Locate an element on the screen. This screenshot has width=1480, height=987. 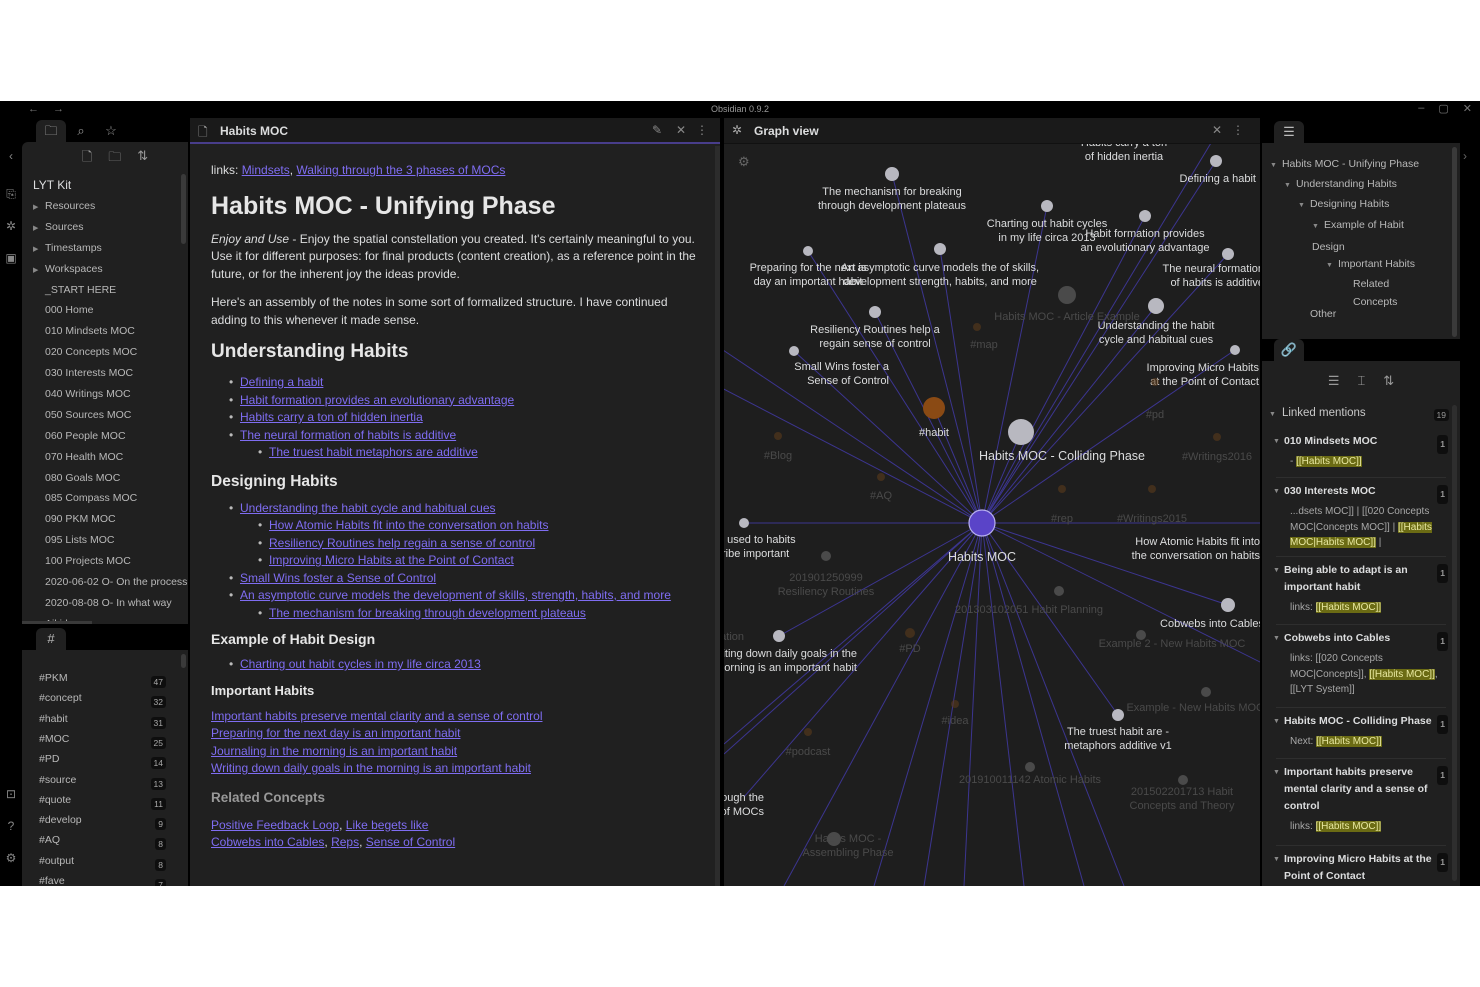
daily-note-calendar-icon: ▣ is located at coordinates (11, 258).